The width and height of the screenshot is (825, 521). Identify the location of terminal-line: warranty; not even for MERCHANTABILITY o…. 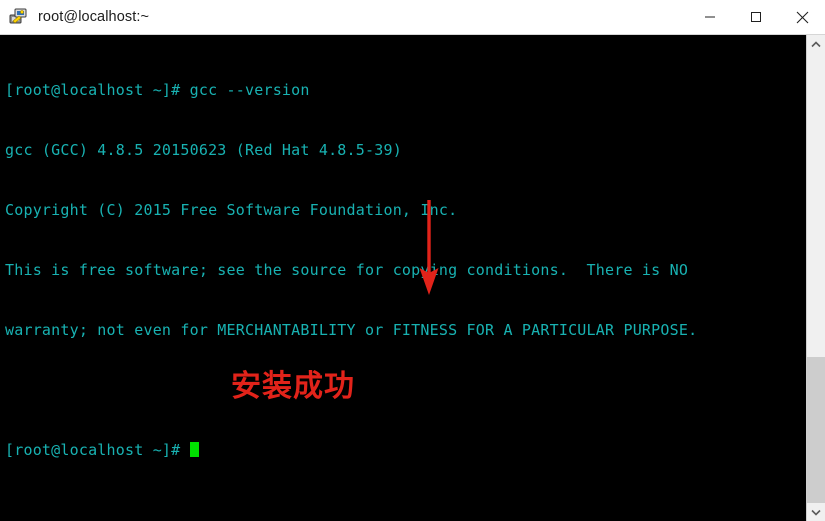
(351, 330).